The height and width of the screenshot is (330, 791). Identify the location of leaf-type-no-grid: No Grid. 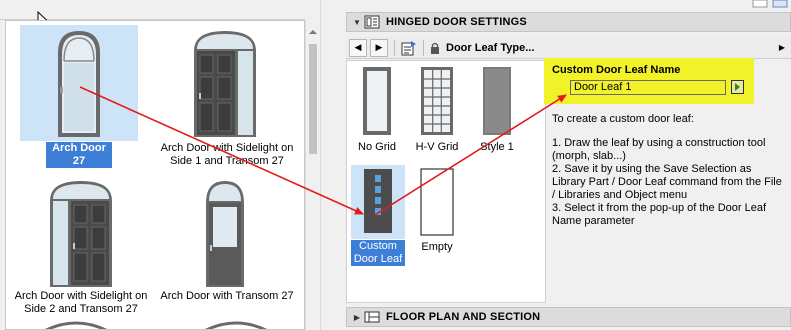
(377, 110).